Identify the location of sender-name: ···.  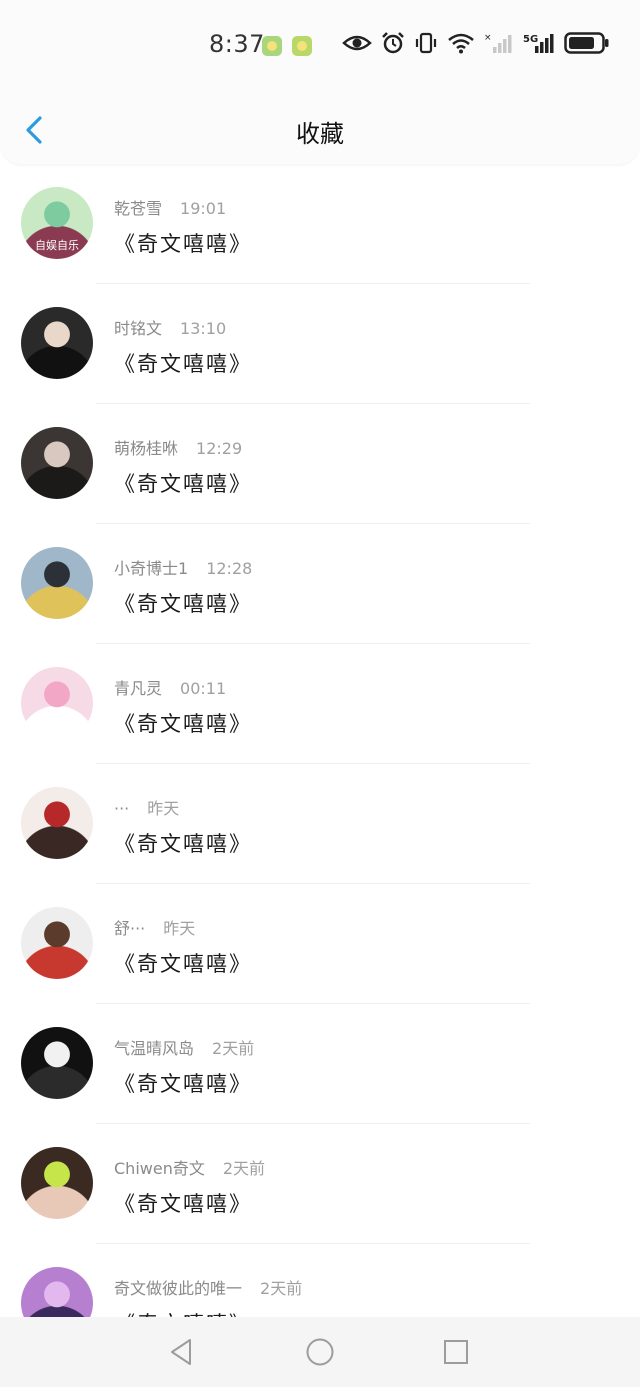
(122, 808).